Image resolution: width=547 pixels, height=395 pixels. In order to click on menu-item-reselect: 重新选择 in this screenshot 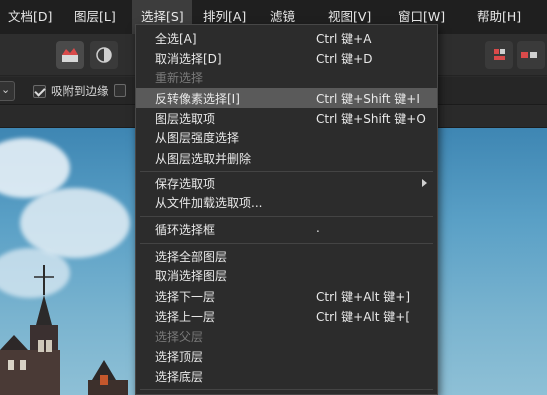, I will do `click(286, 77)`.